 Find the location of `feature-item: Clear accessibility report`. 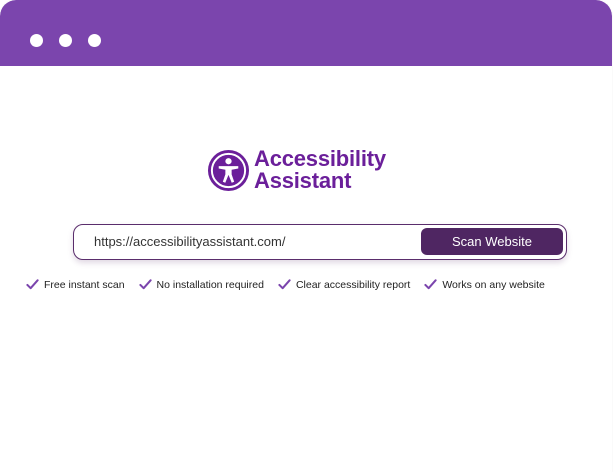

feature-item: Clear accessibility report is located at coordinates (344, 284).